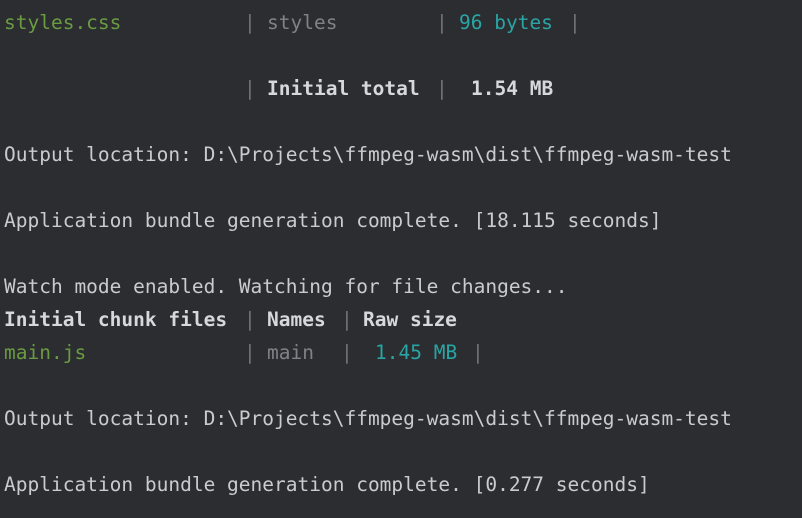  Describe the element at coordinates (410, 319) in the screenshot. I see `column-header-raw-size: Raw size` at that location.